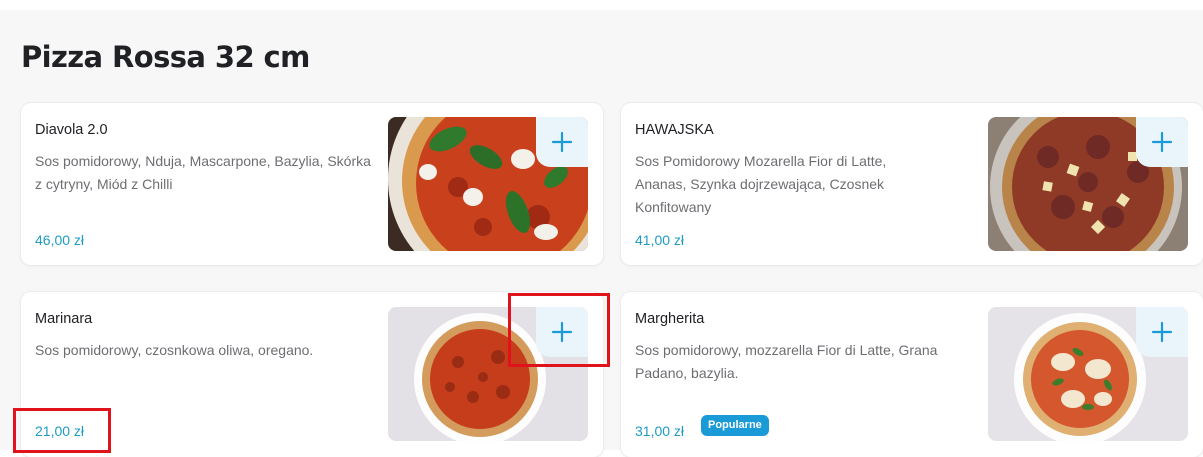  I want to click on item-price: 31,00 zł, so click(660, 431).